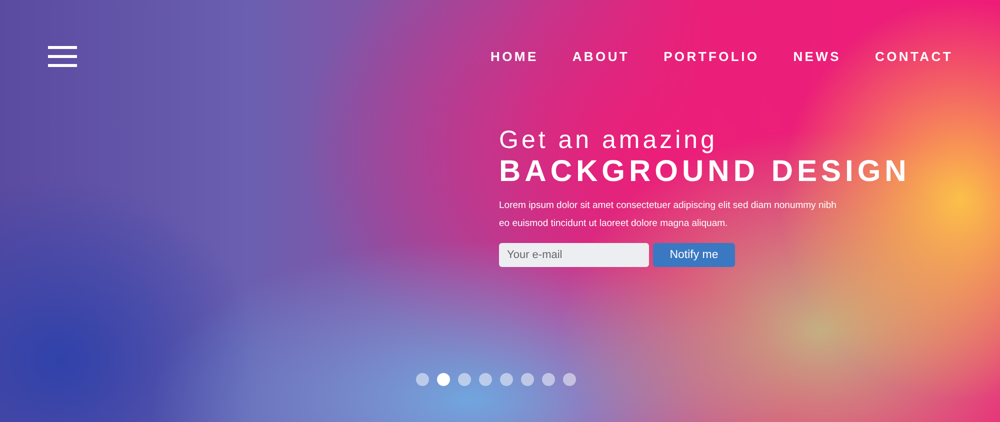 This screenshot has height=422, width=1000. I want to click on nav-link: PORTFOLIO, so click(712, 56).